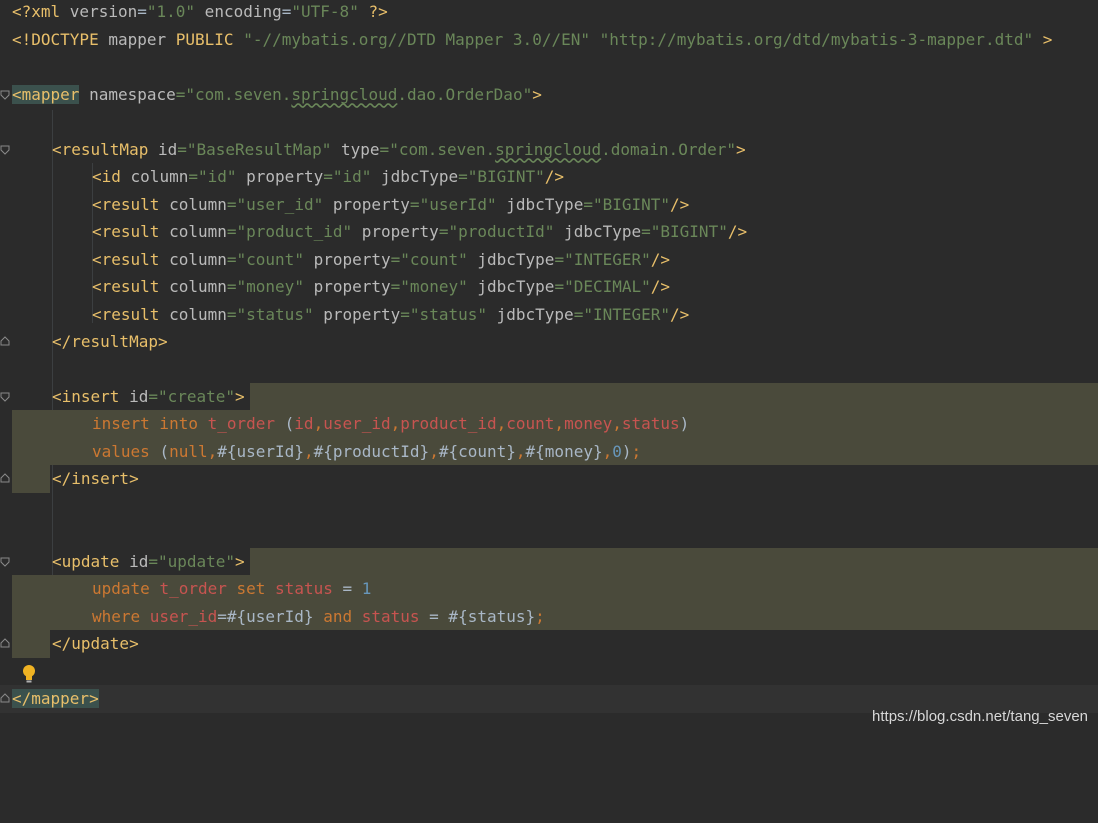 This screenshot has height=823, width=1098. What do you see at coordinates (549, 561) in the screenshot?
I see `code-line-21: <update id="update">` at bounding box center [549, 561].